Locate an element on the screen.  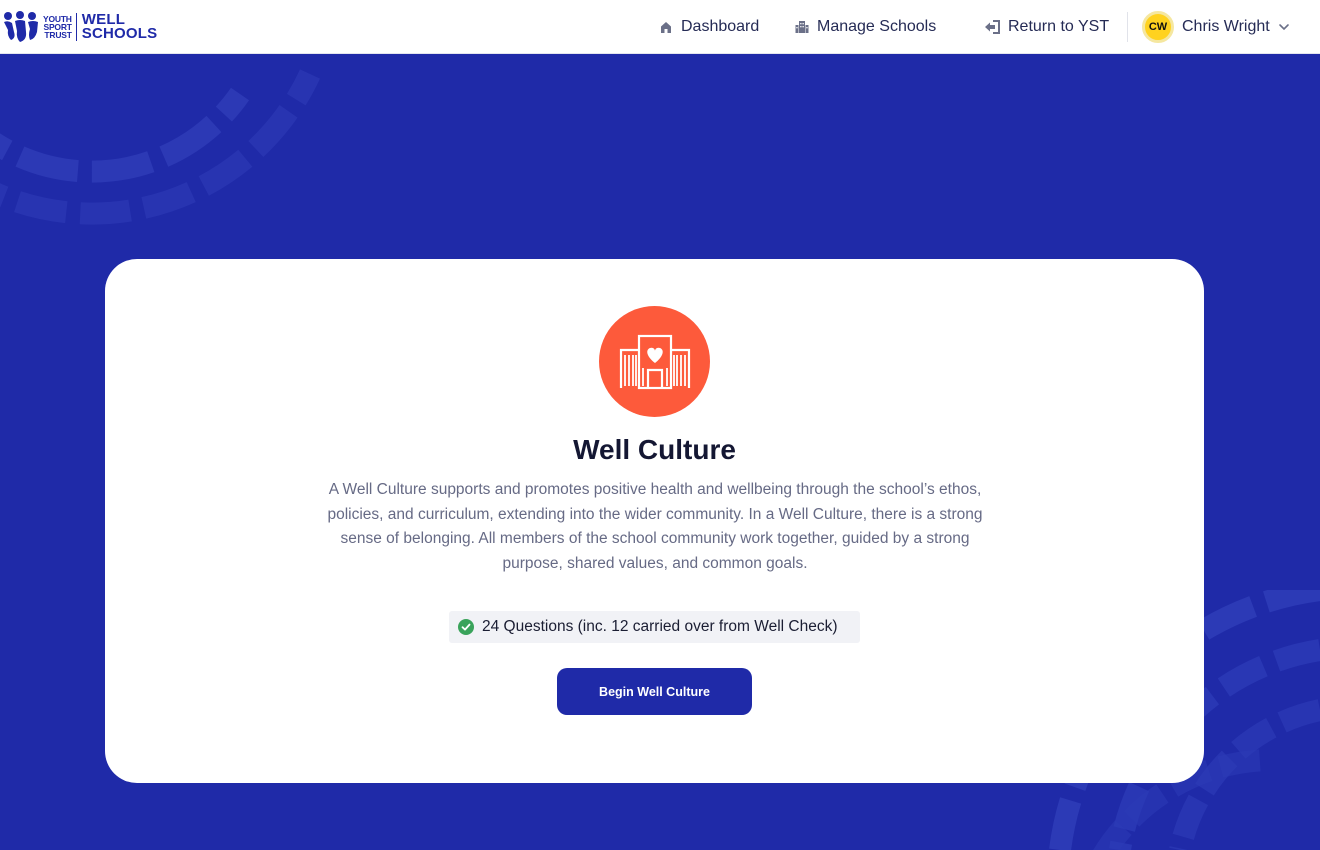
begin-well-culture-button: Begin Well Culture is located at coordinates (654, 691).